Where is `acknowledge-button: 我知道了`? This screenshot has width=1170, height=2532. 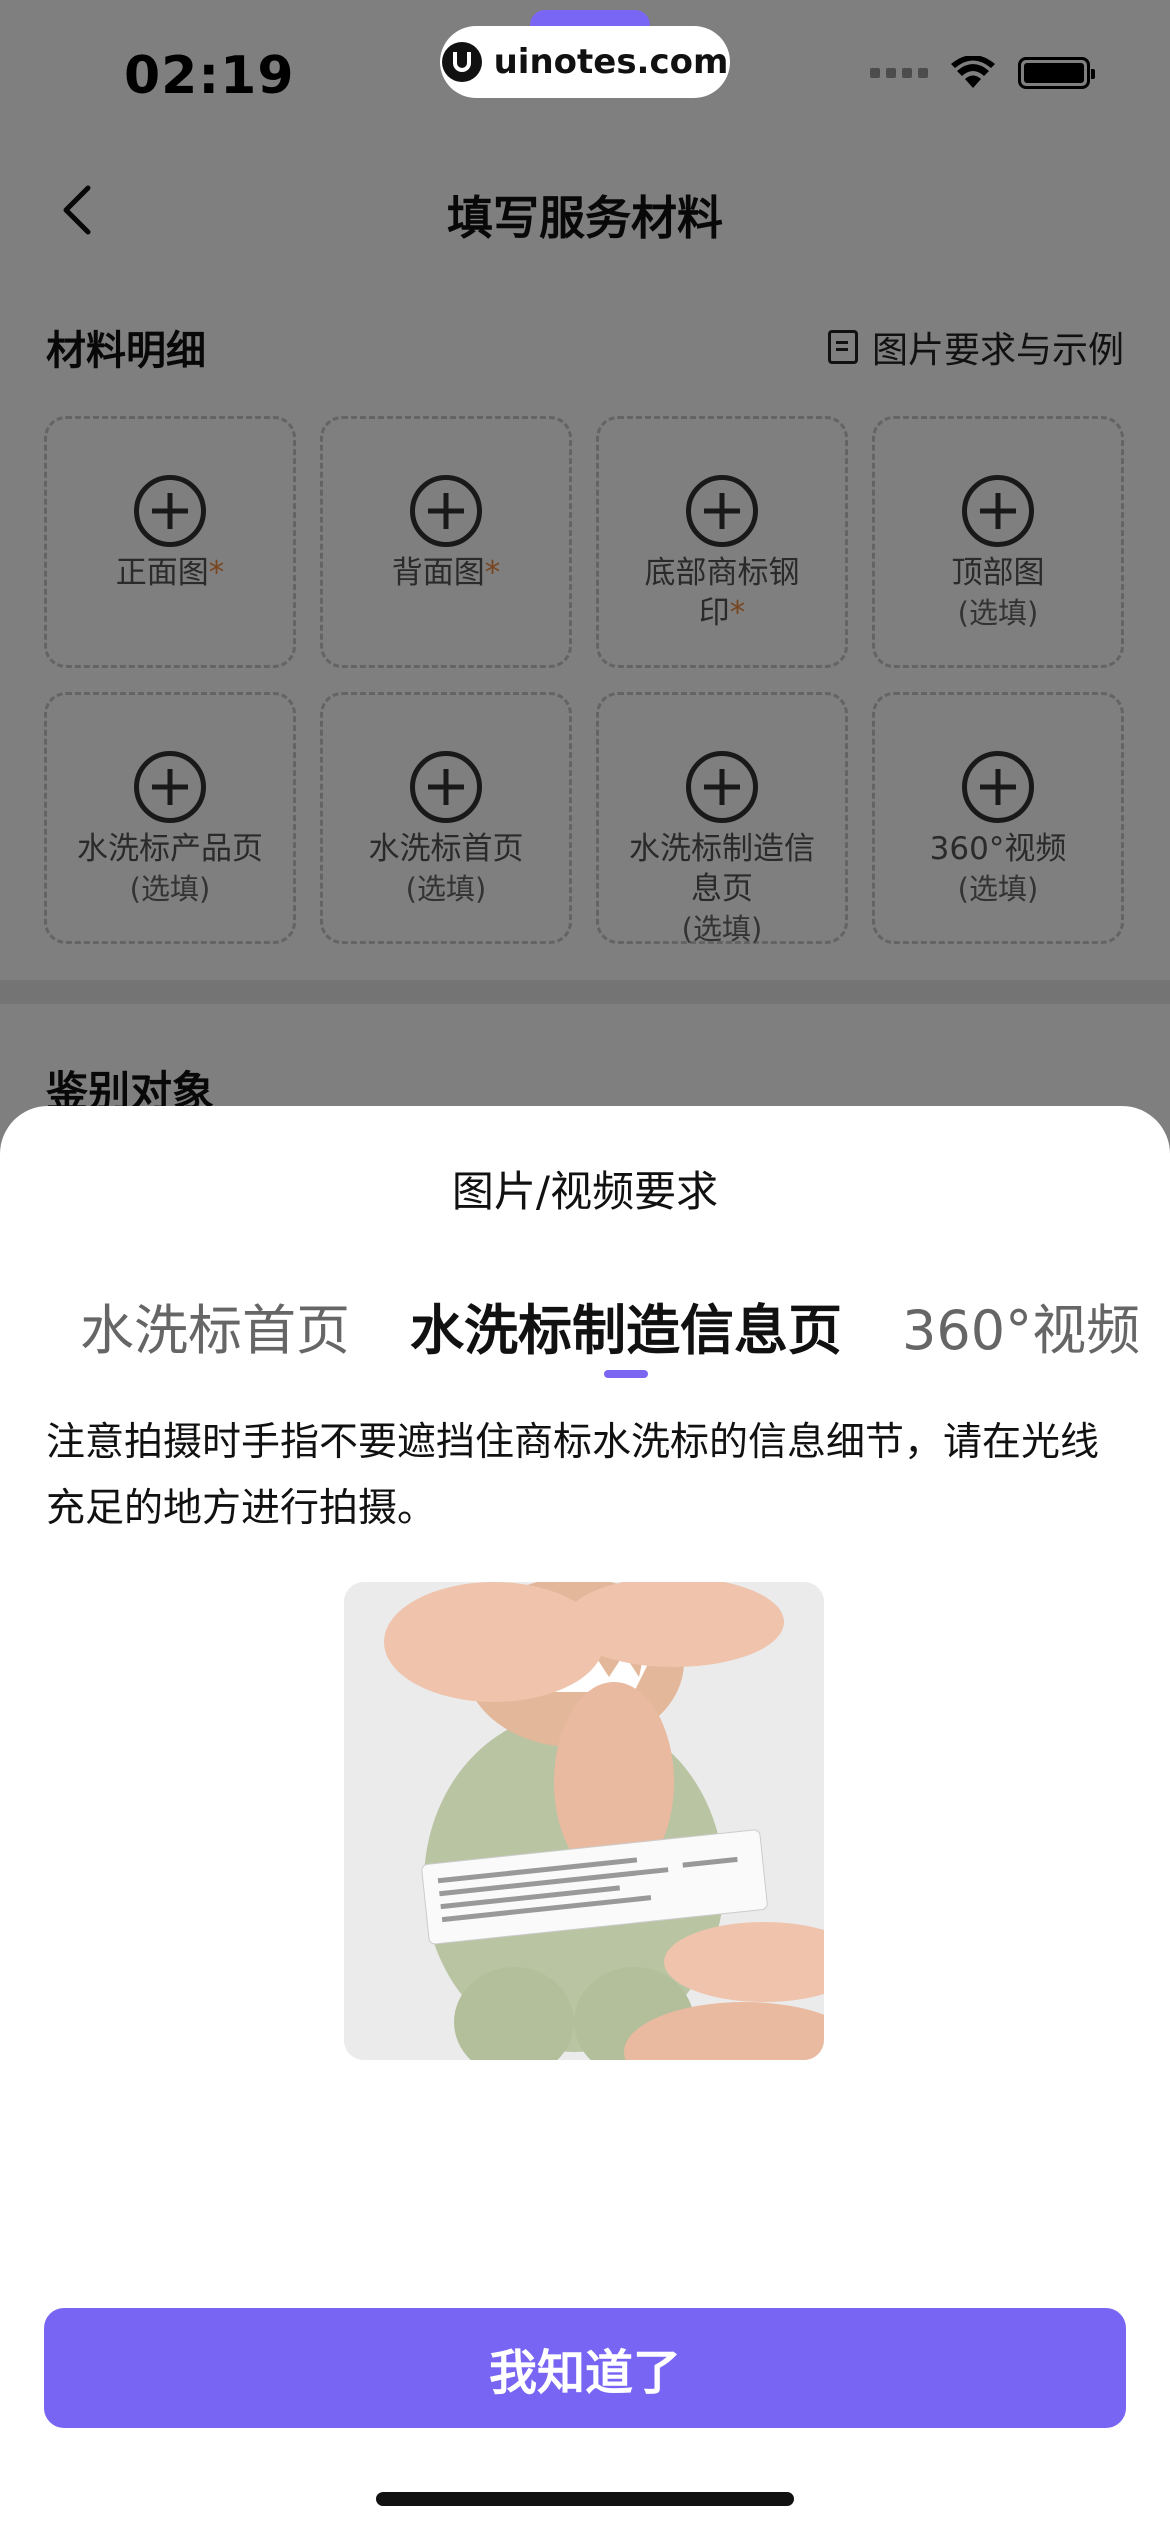 acknowledge-button: 我知道了 is located at coordinates (585, 2368).